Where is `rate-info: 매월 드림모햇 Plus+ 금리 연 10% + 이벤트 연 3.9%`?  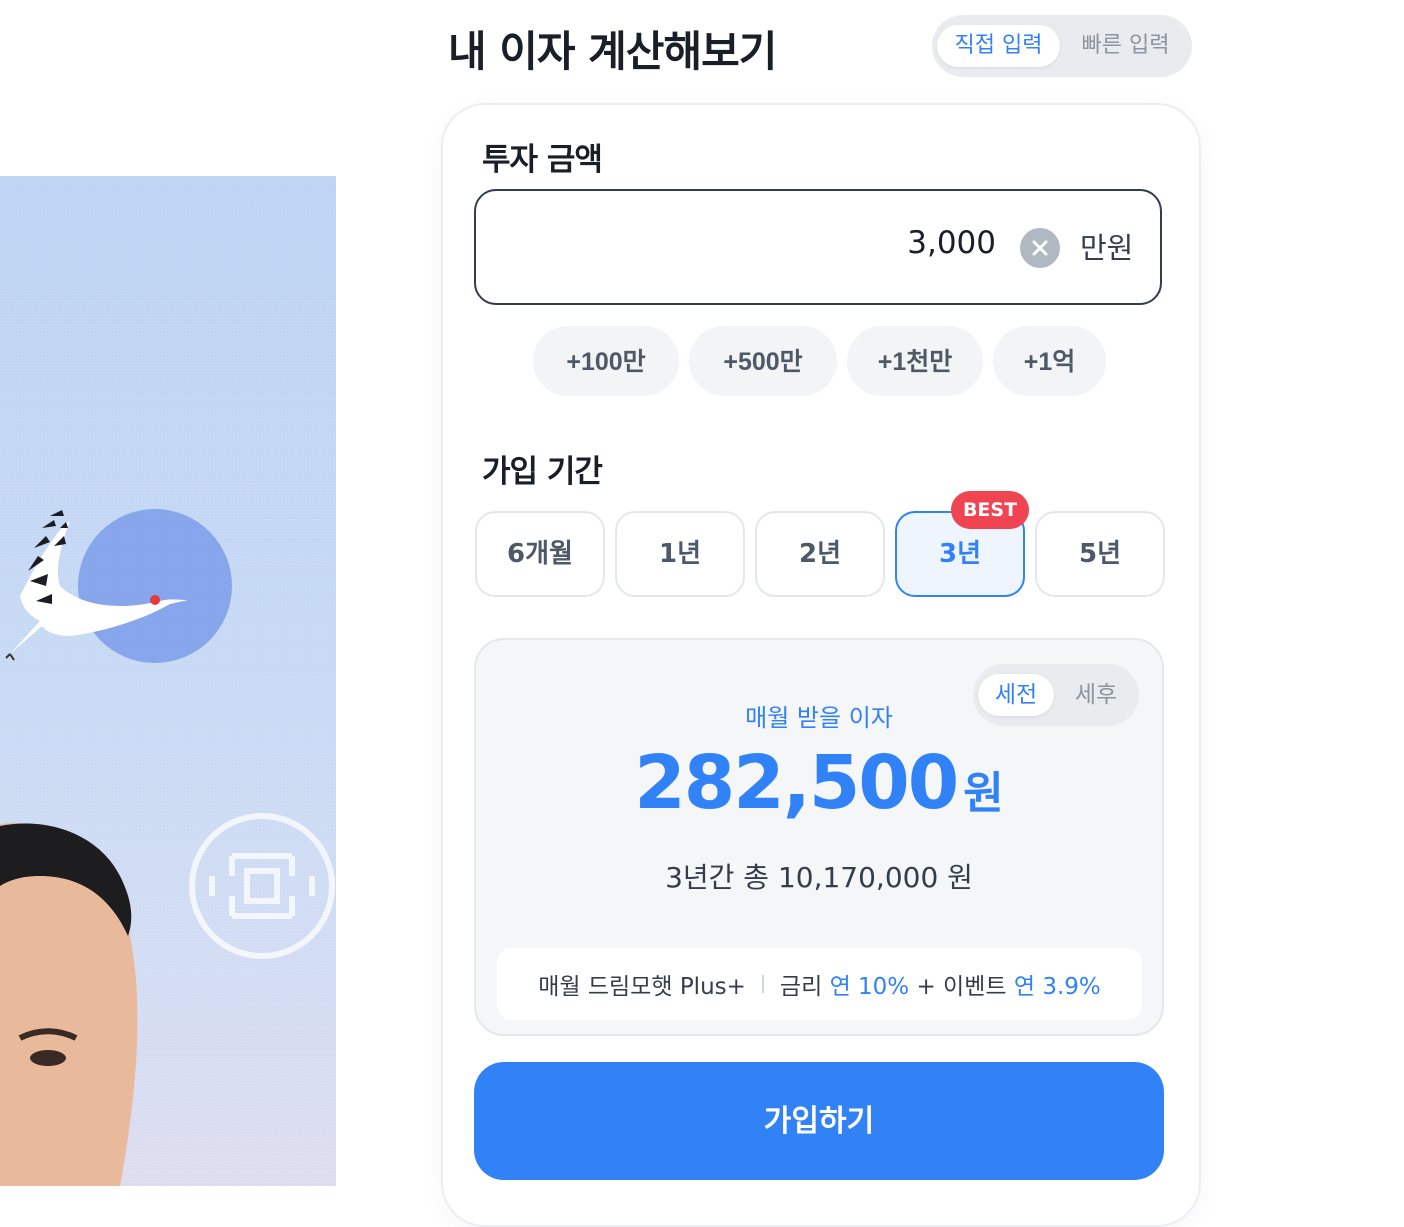 rate-info: 매월 드림모햇 Plus+ 금리 연 10% + 이벤트 연 3.9% is located at coordinates (819, 984).